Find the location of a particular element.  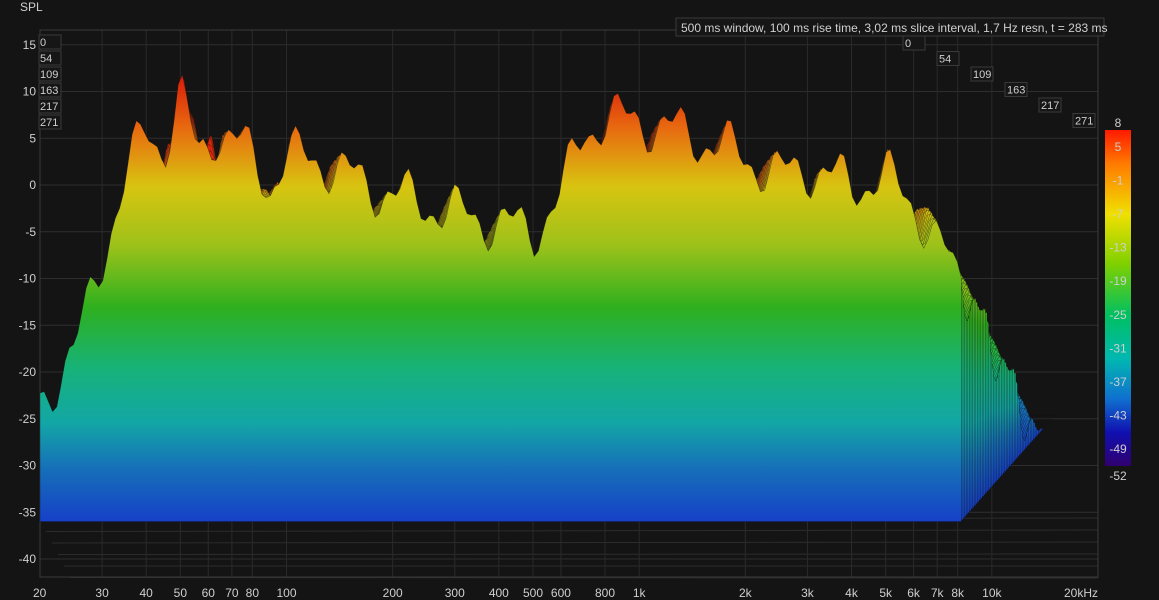

colorbar-tick-label: 8 is located at coordinates (1118, 123).